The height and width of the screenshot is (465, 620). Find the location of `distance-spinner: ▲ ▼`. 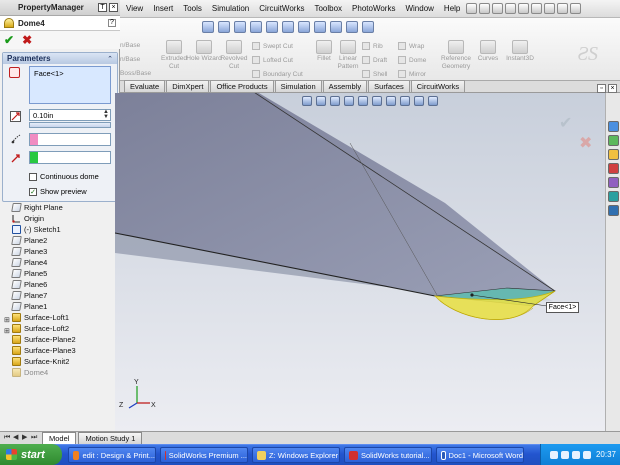

distance-spinner: ▲ ▼ is located at coordinates (106, 114).